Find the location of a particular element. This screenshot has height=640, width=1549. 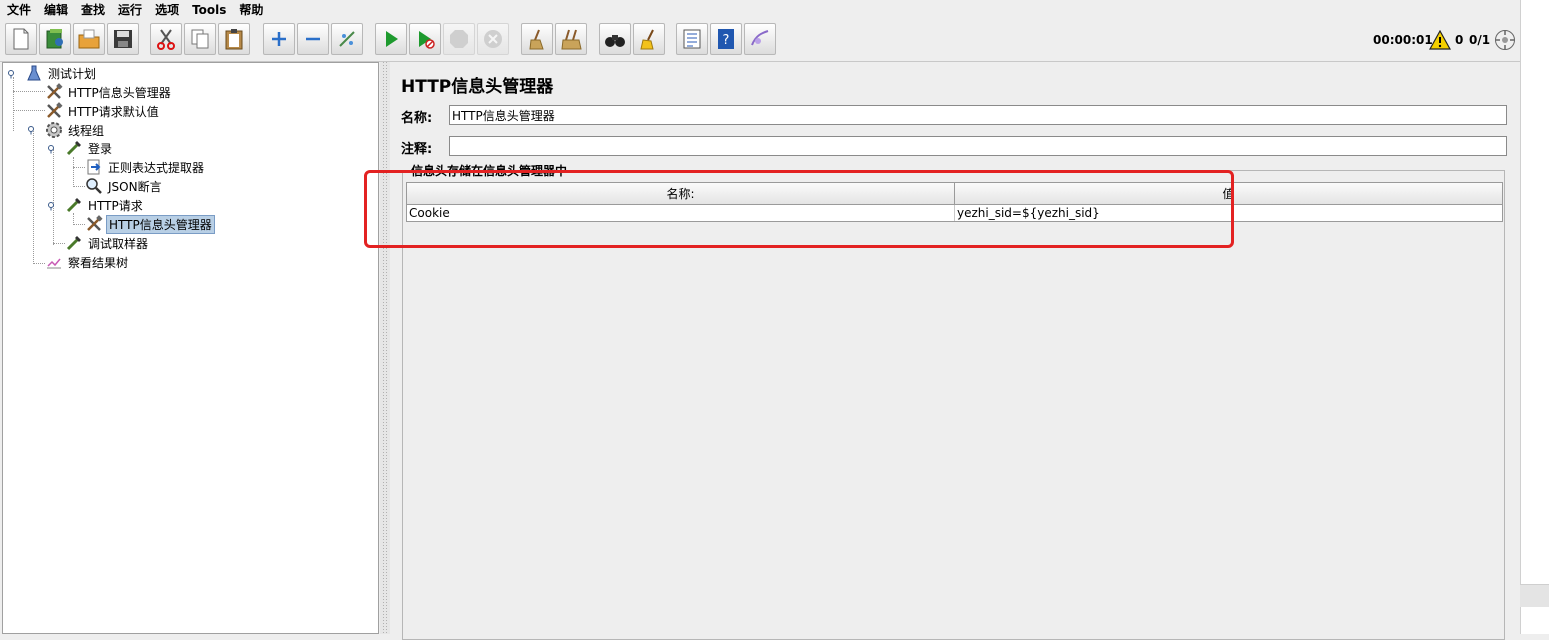

remote-status is located at coordinates (1505, 40).